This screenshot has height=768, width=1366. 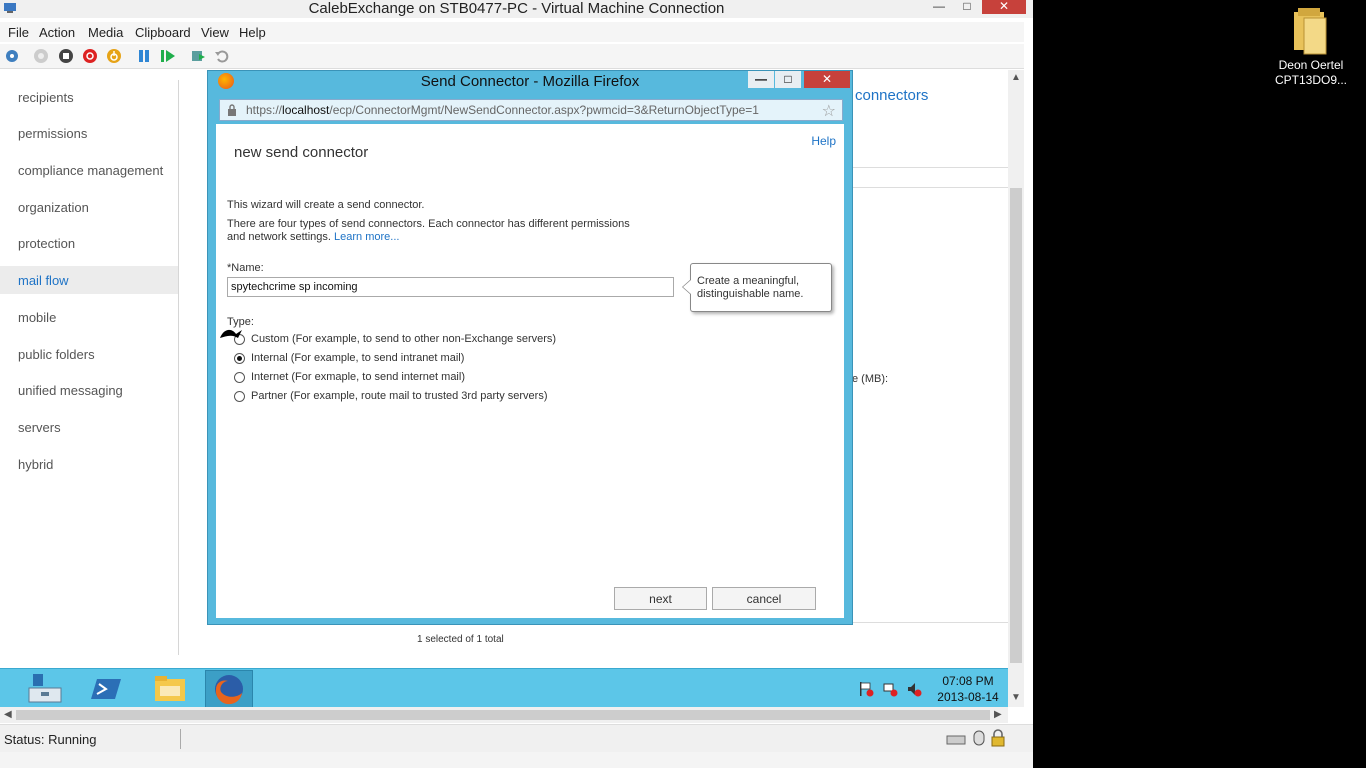 What do you see at coordinates (57, 32) in the screenshot?
I see `menu-action: Action` at bounding box center [57, 32].